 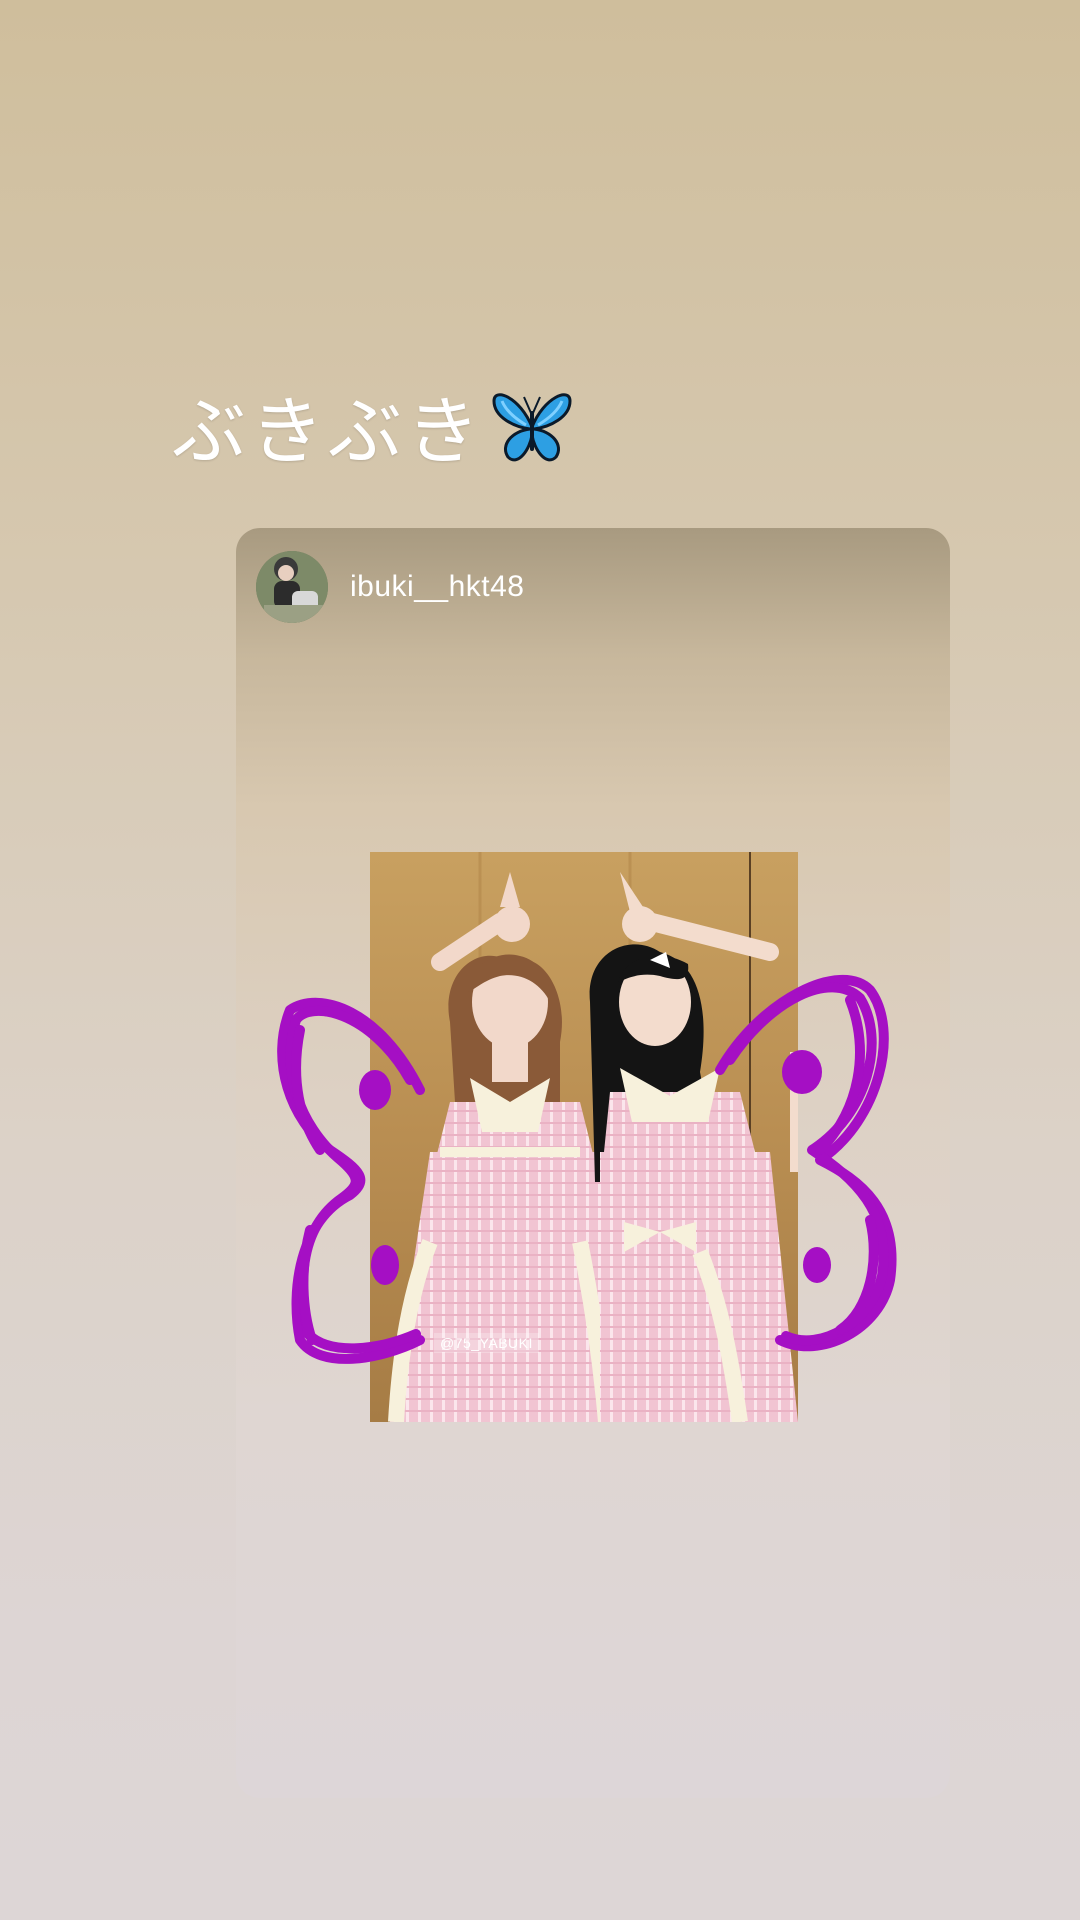 I want to click on post-header: ibuki__hkt48, so click(x=390, y=587).